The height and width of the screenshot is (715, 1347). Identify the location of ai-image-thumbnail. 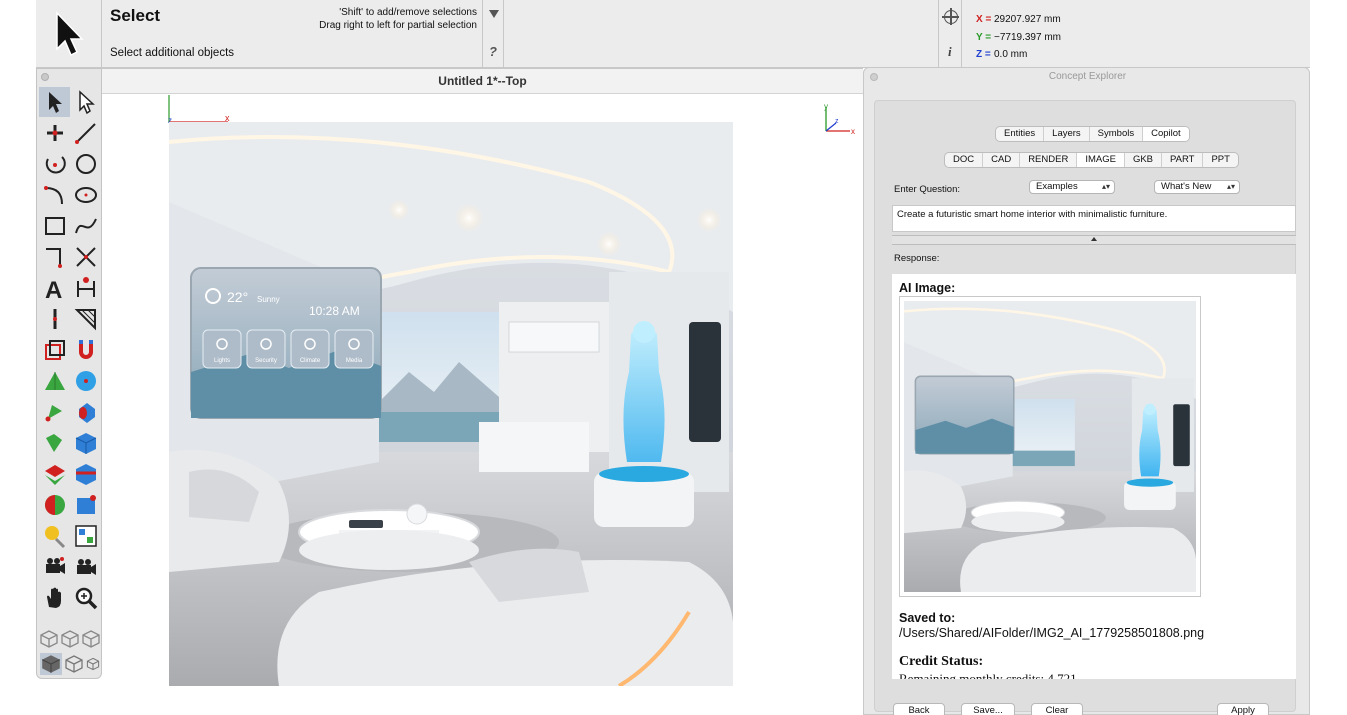
(1050, 446).